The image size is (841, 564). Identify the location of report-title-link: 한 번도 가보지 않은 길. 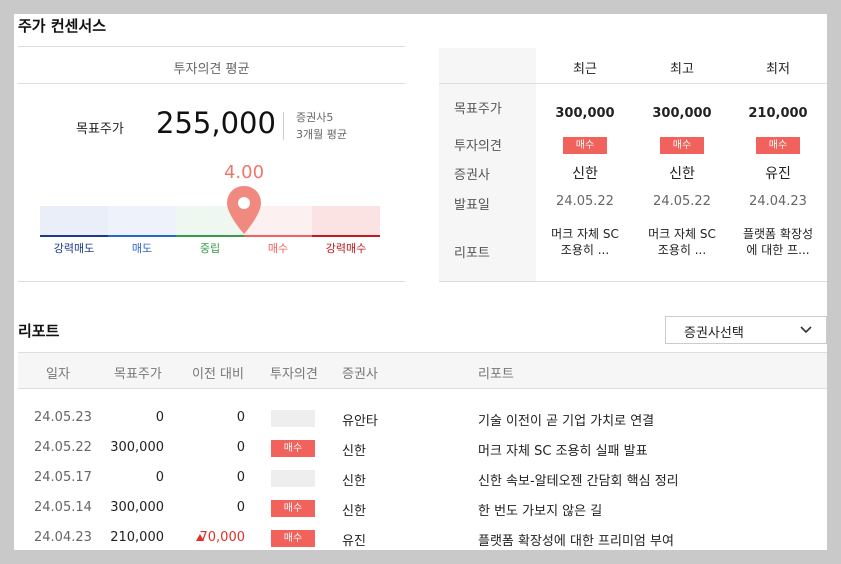
(540, 511).